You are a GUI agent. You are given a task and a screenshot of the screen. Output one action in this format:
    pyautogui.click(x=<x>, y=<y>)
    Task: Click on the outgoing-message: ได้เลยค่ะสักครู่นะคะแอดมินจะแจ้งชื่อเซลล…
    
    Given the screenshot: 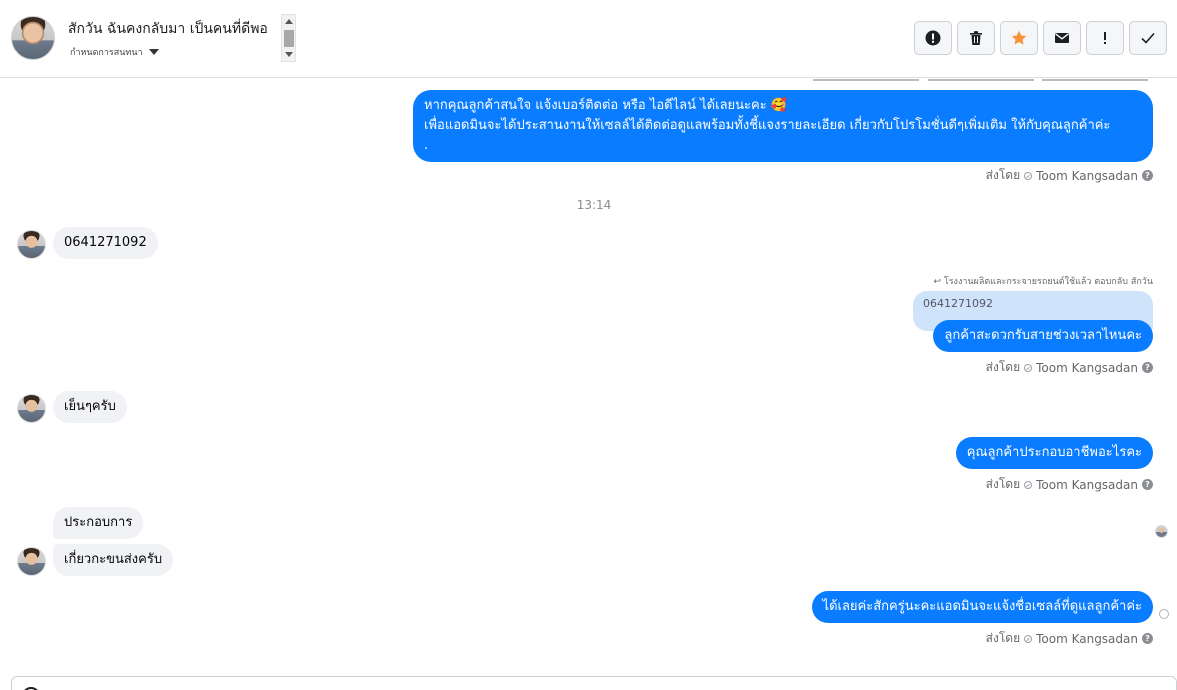 What is the action you would take?
    pyautogui.click(x=982, y=607)
    